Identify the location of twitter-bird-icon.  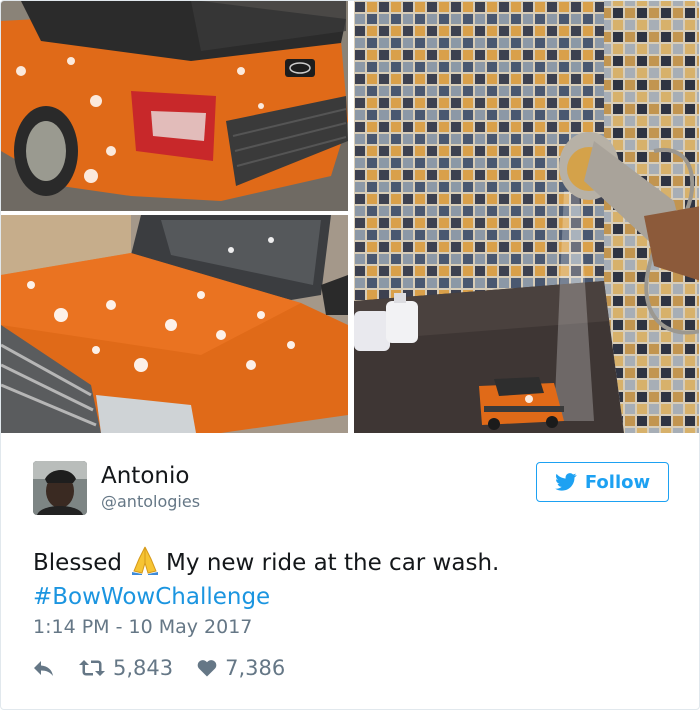
(565, 482).